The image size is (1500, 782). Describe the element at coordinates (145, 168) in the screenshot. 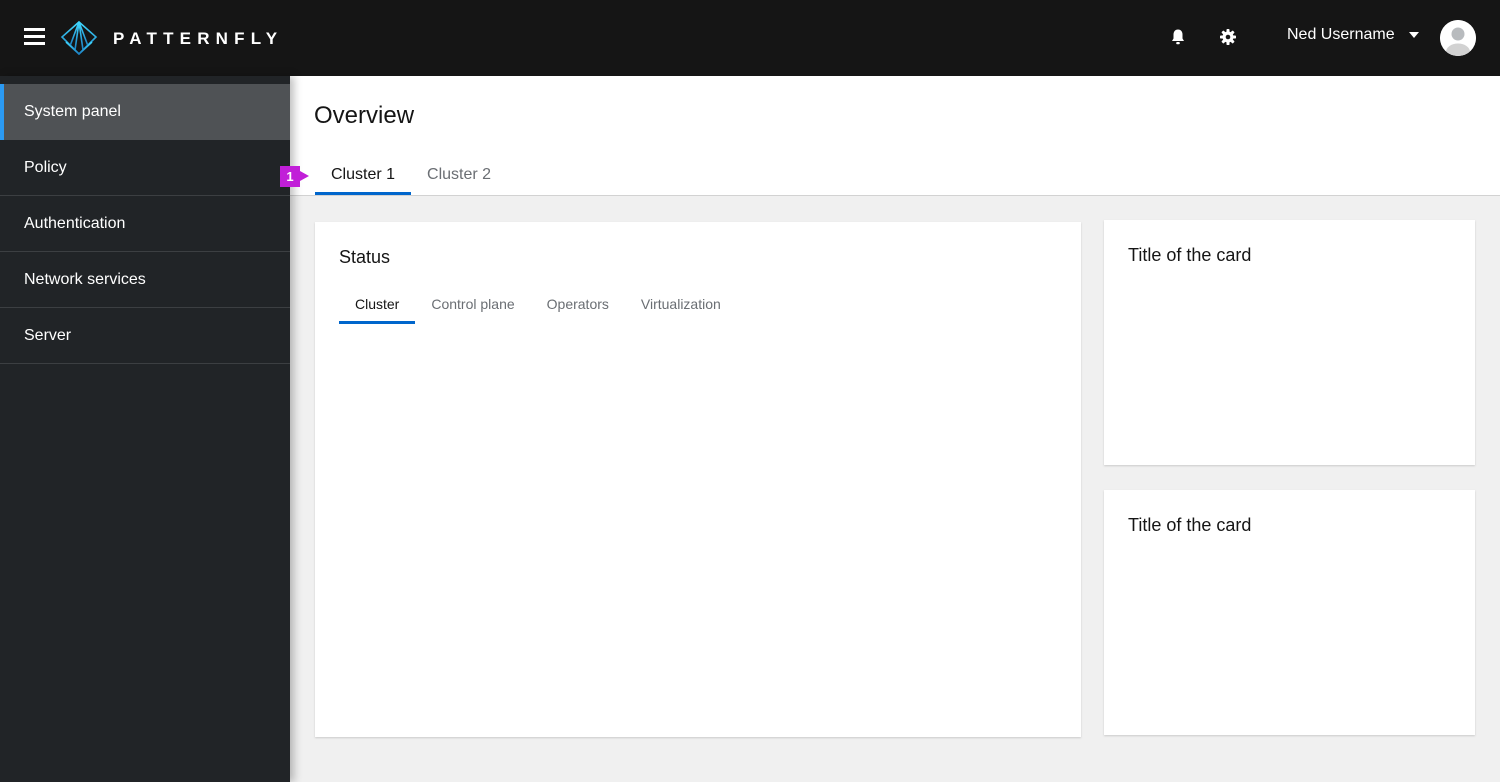

I see `sidebar-item-policy: Policy` at that location.